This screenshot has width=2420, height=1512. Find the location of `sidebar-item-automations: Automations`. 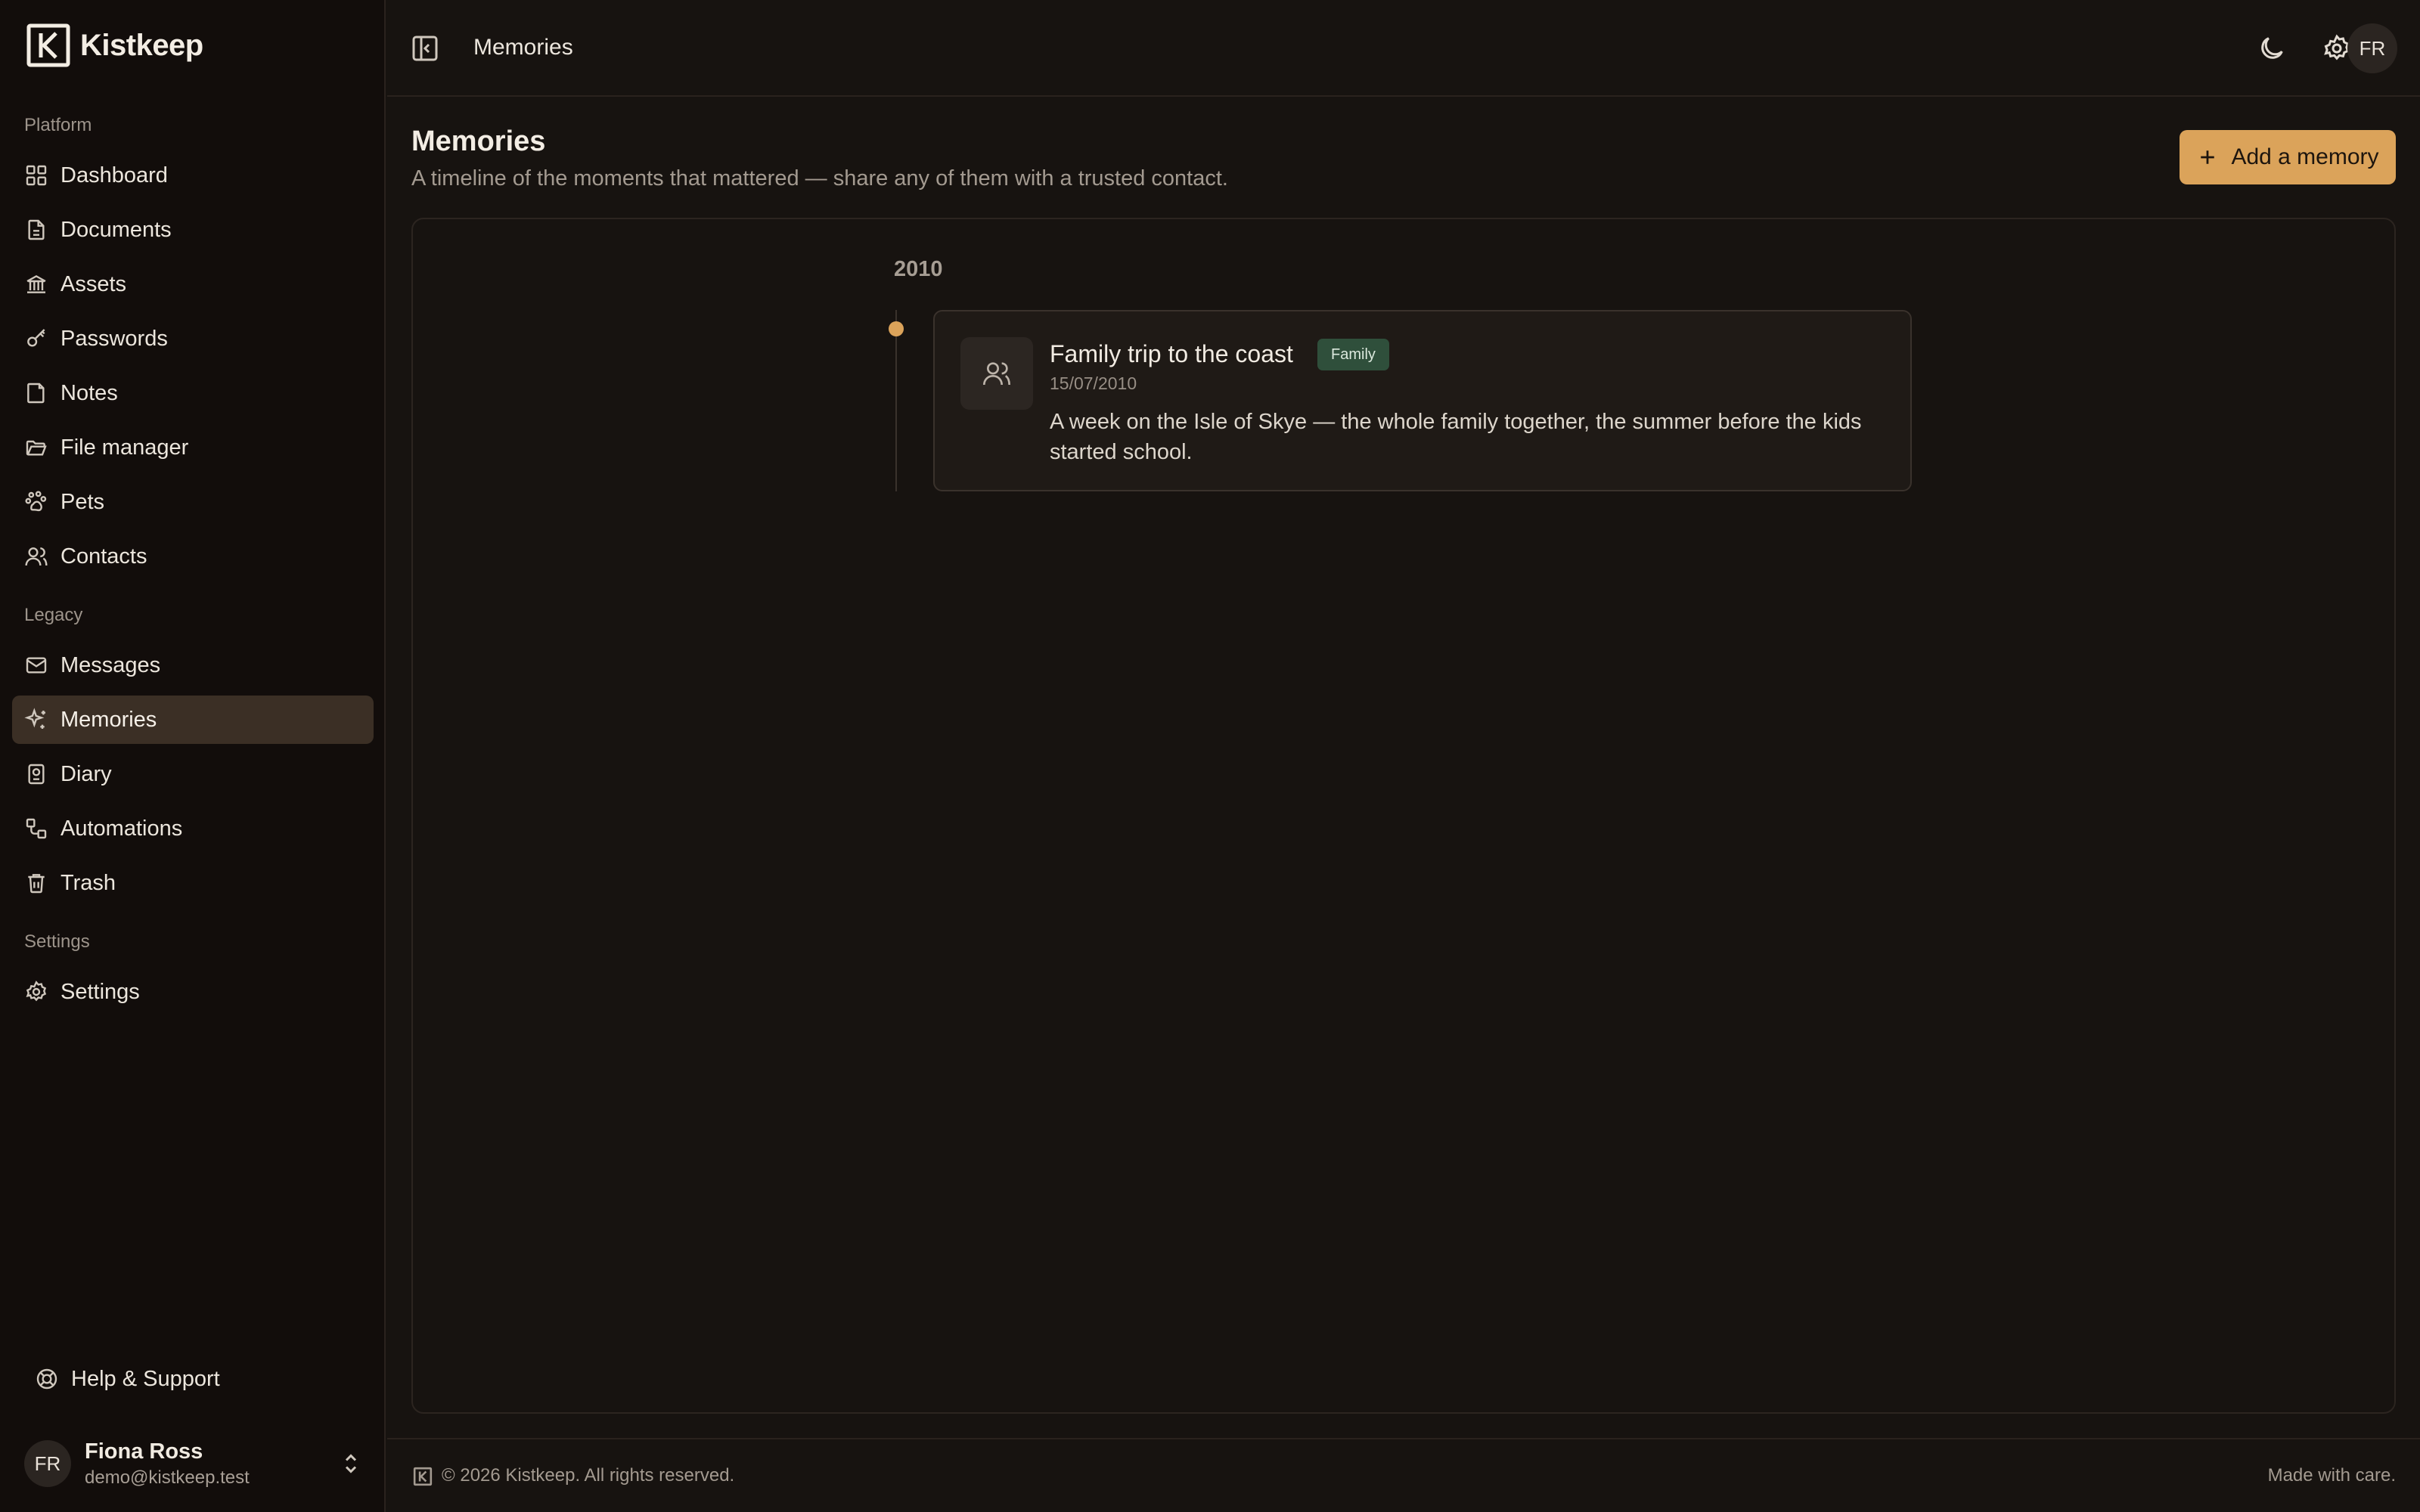

sidebar-item-automations: Automations is located at coordinates (193, 829).